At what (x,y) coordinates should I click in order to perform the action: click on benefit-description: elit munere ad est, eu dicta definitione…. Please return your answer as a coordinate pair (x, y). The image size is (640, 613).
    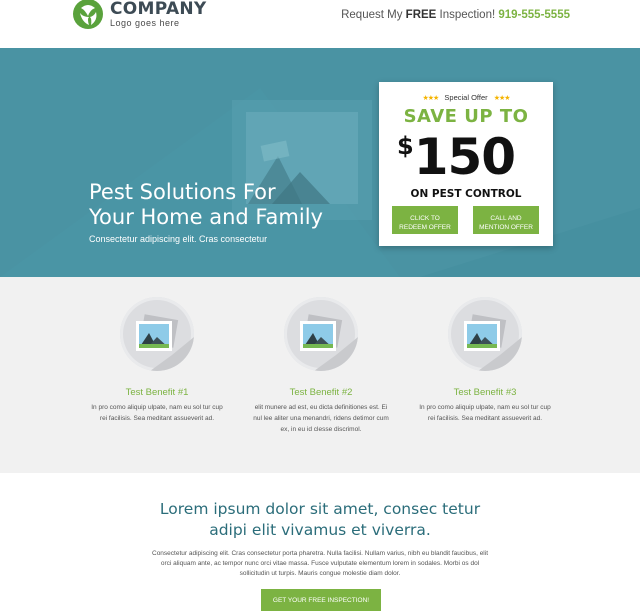
    Looking at the image, I should click on (321, 418).